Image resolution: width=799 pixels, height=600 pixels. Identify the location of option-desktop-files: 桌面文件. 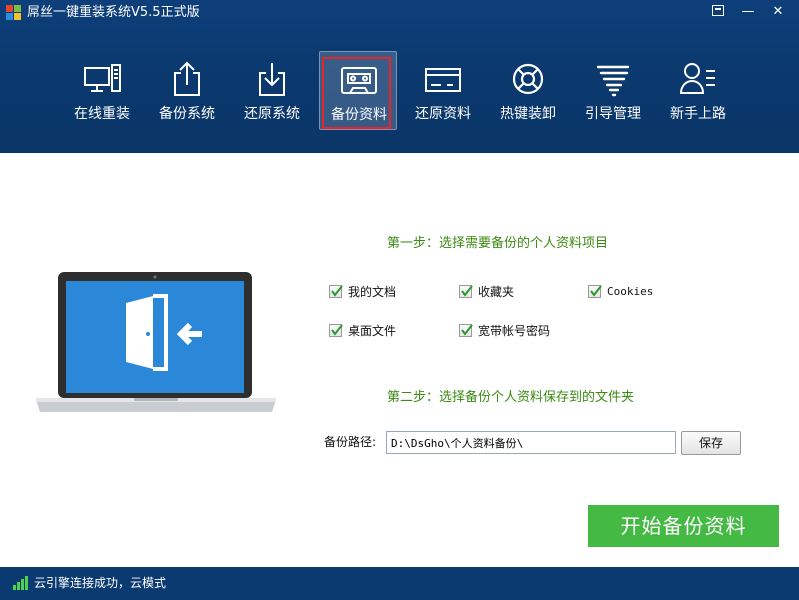
(362, 330).